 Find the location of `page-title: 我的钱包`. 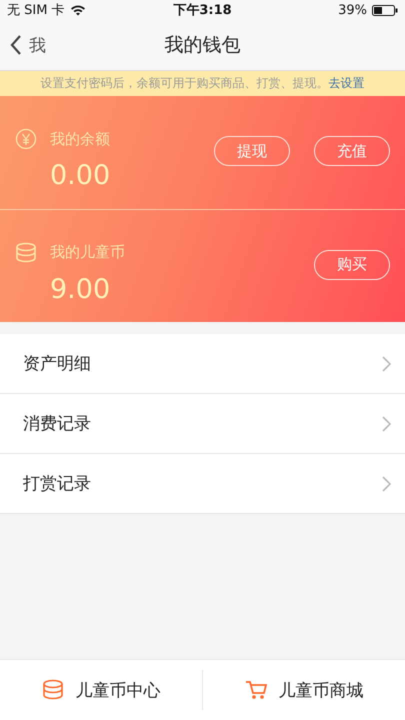

page-title: 我的钱包 is located at coordinates (202, 45).